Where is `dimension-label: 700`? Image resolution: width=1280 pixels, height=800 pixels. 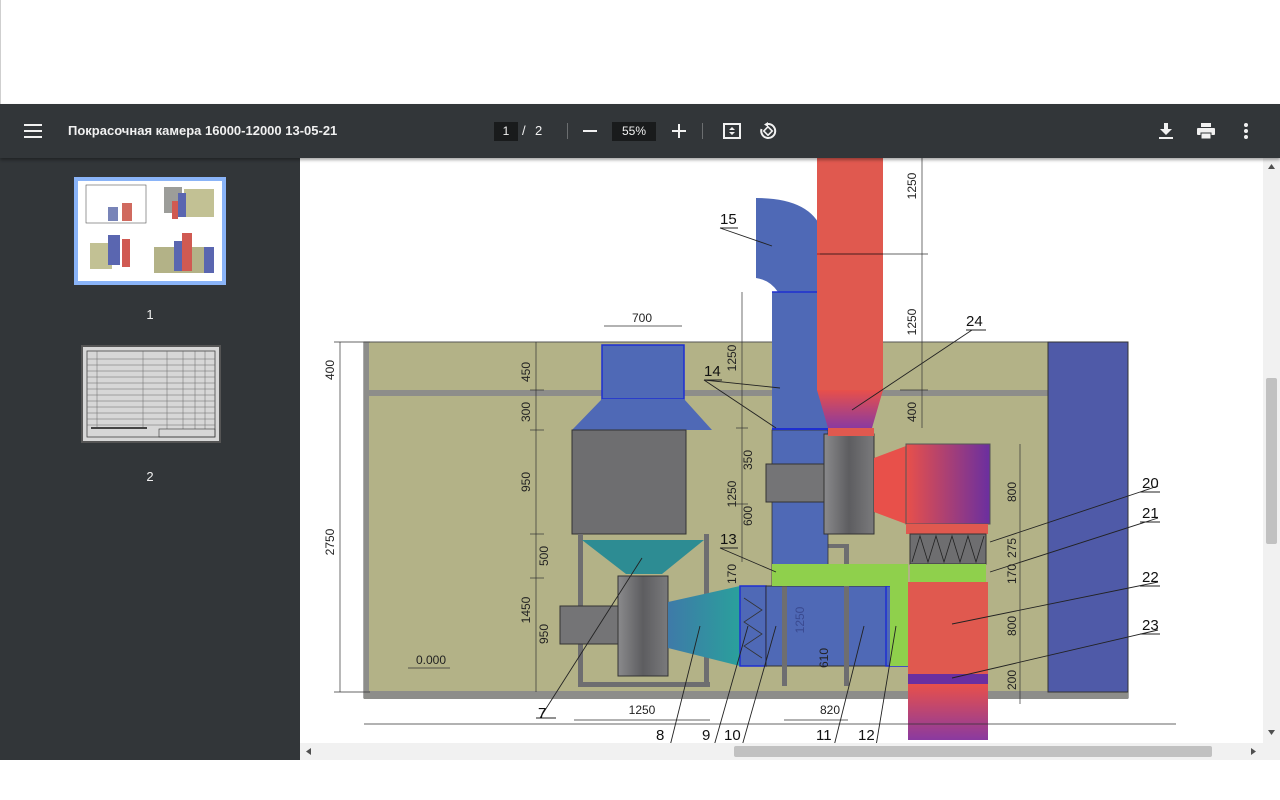 dimension-label: 700 is located at coordinates (642, 318).